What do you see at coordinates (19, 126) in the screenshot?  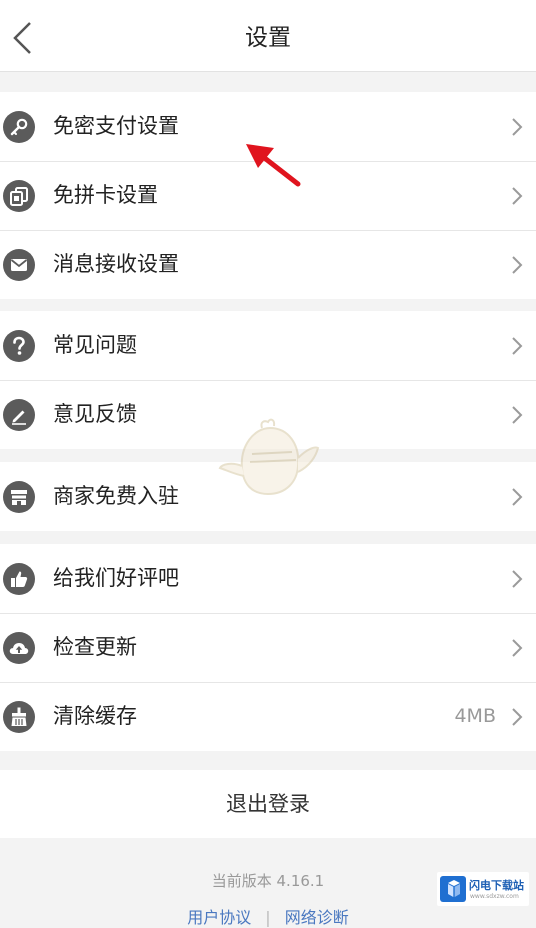 I see `key-icon` at bounding box center [19, 126].